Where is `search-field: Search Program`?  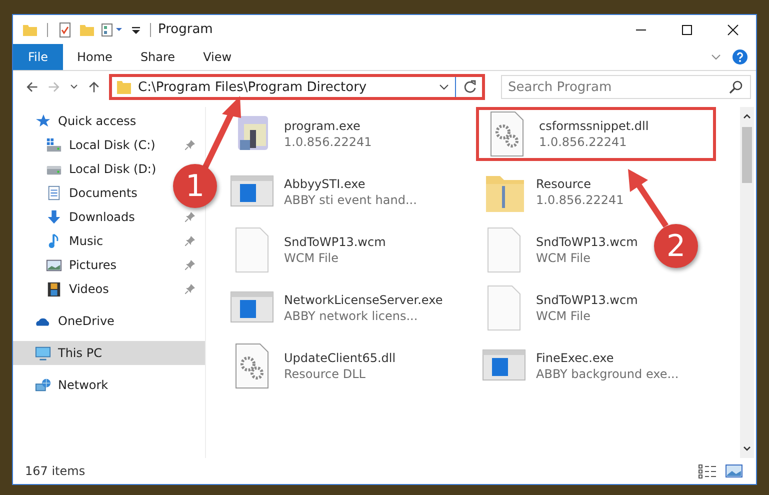 search-field: Search Program is located at coordinates (626, 87).